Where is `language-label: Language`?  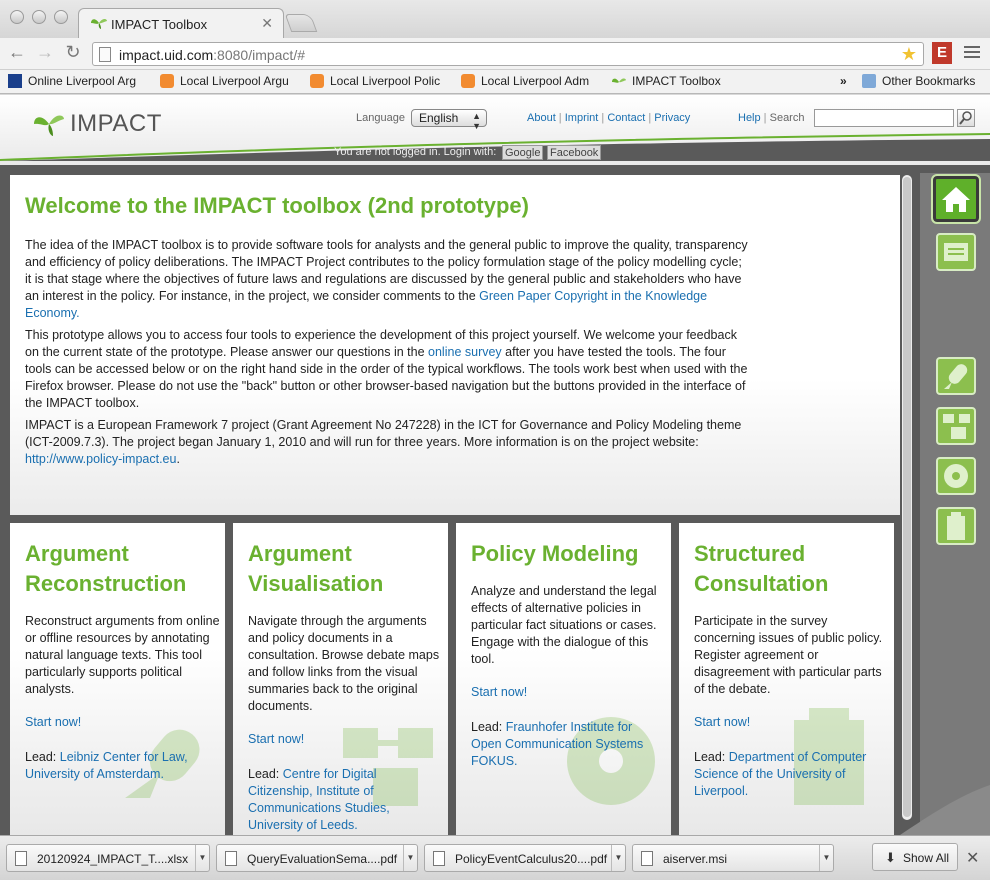
language-label: Language is located at coordinates (380, 118).